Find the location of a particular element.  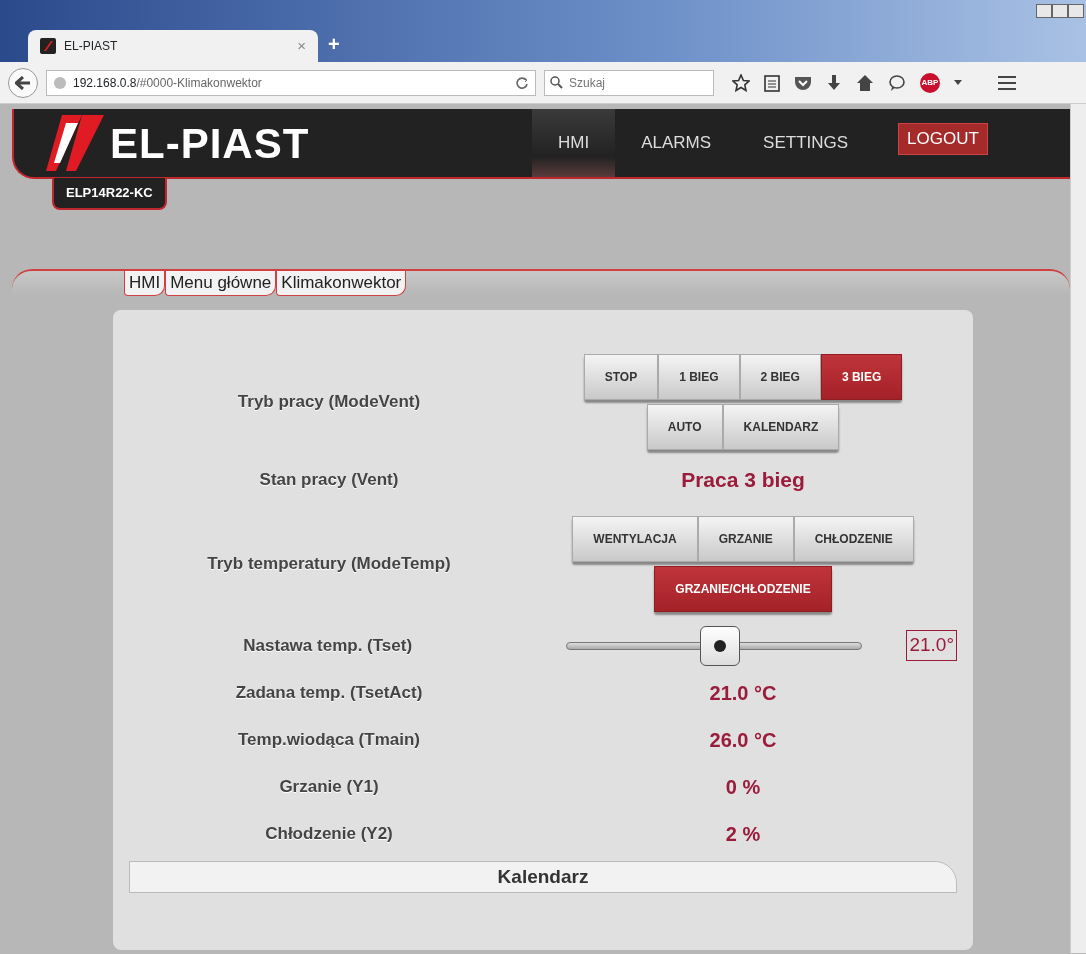

mode-button: KALENDARZ is located at coordinates (781, 427).